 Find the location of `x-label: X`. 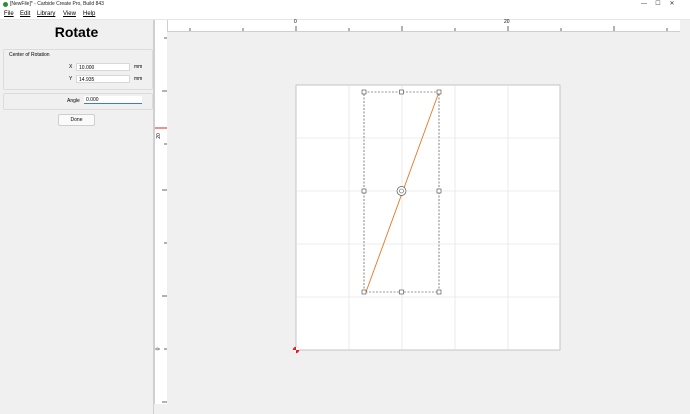

x-label: X is located at coordinates (71, 67).